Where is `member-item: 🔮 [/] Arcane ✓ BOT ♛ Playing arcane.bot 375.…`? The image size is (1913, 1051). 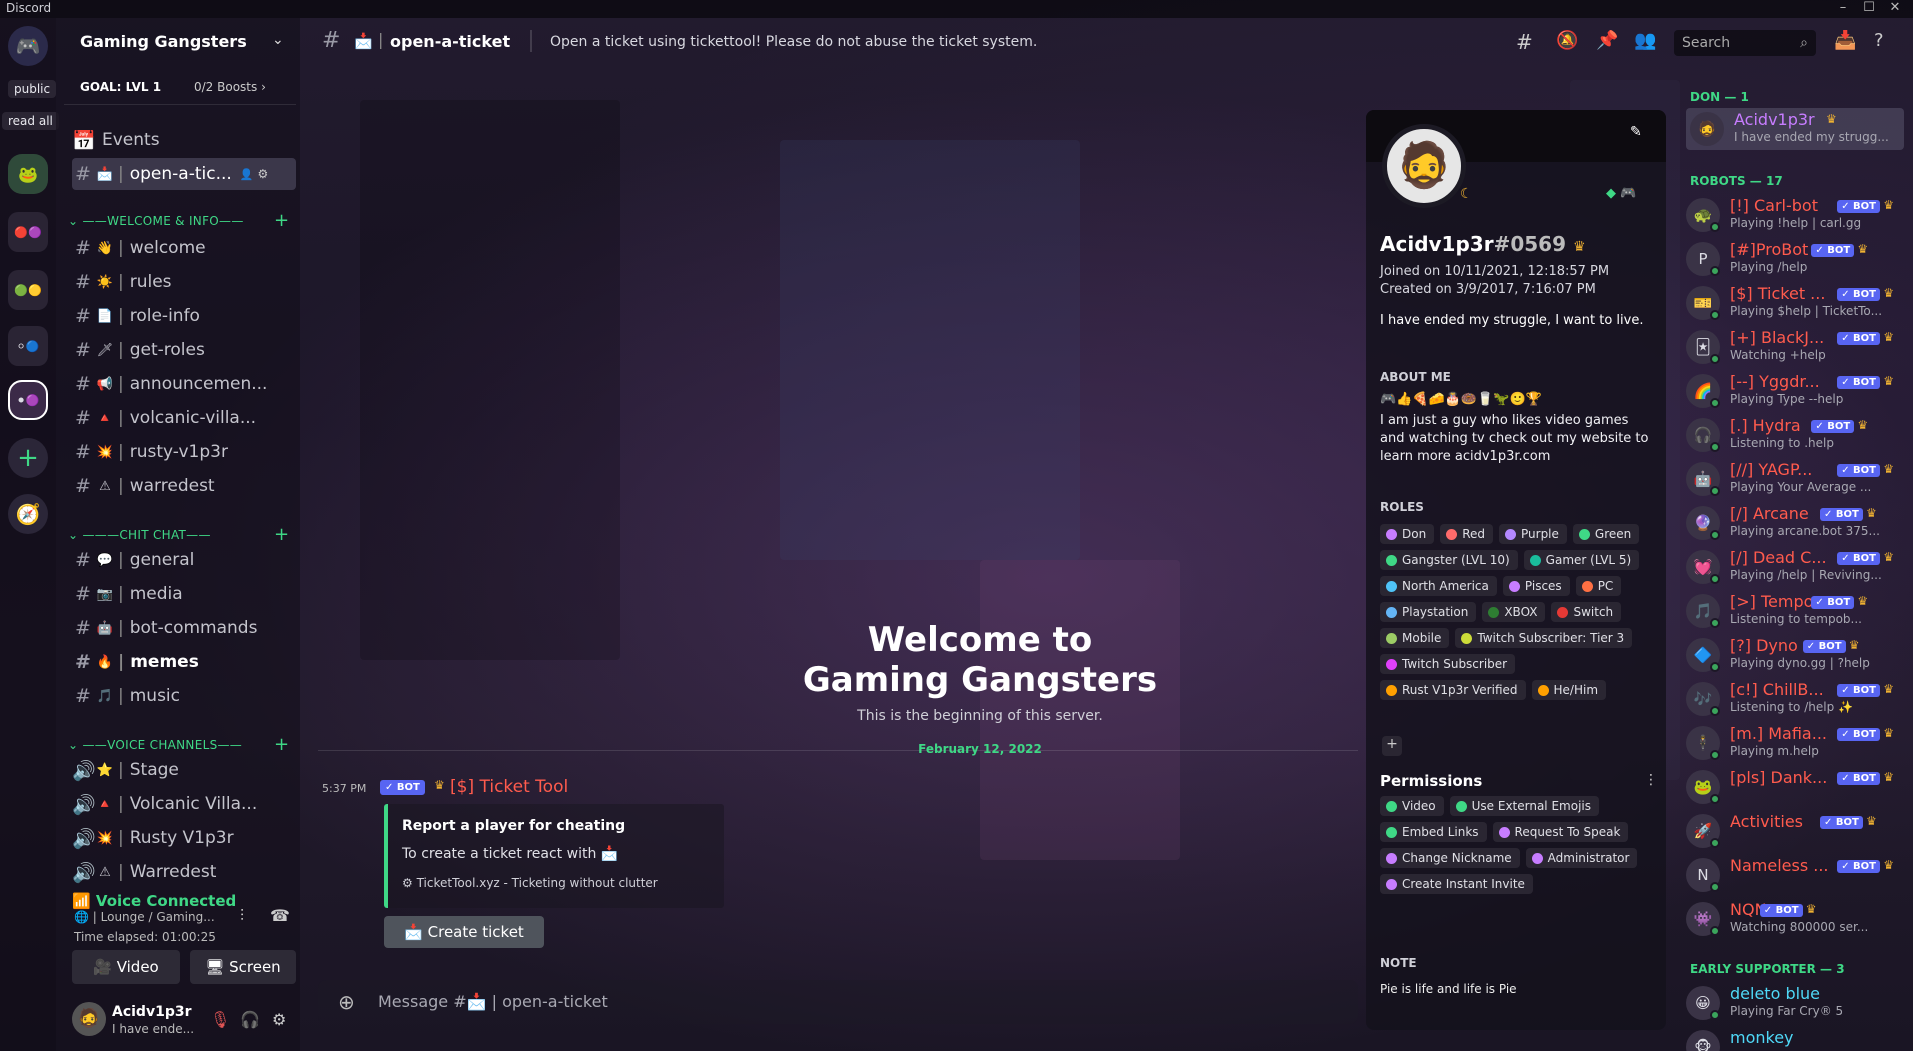 member-item: 🔮 [/] Arcane ✓ BOT ♛ Playing arcane.bot 375.… is located at coordinates (1798, 523).